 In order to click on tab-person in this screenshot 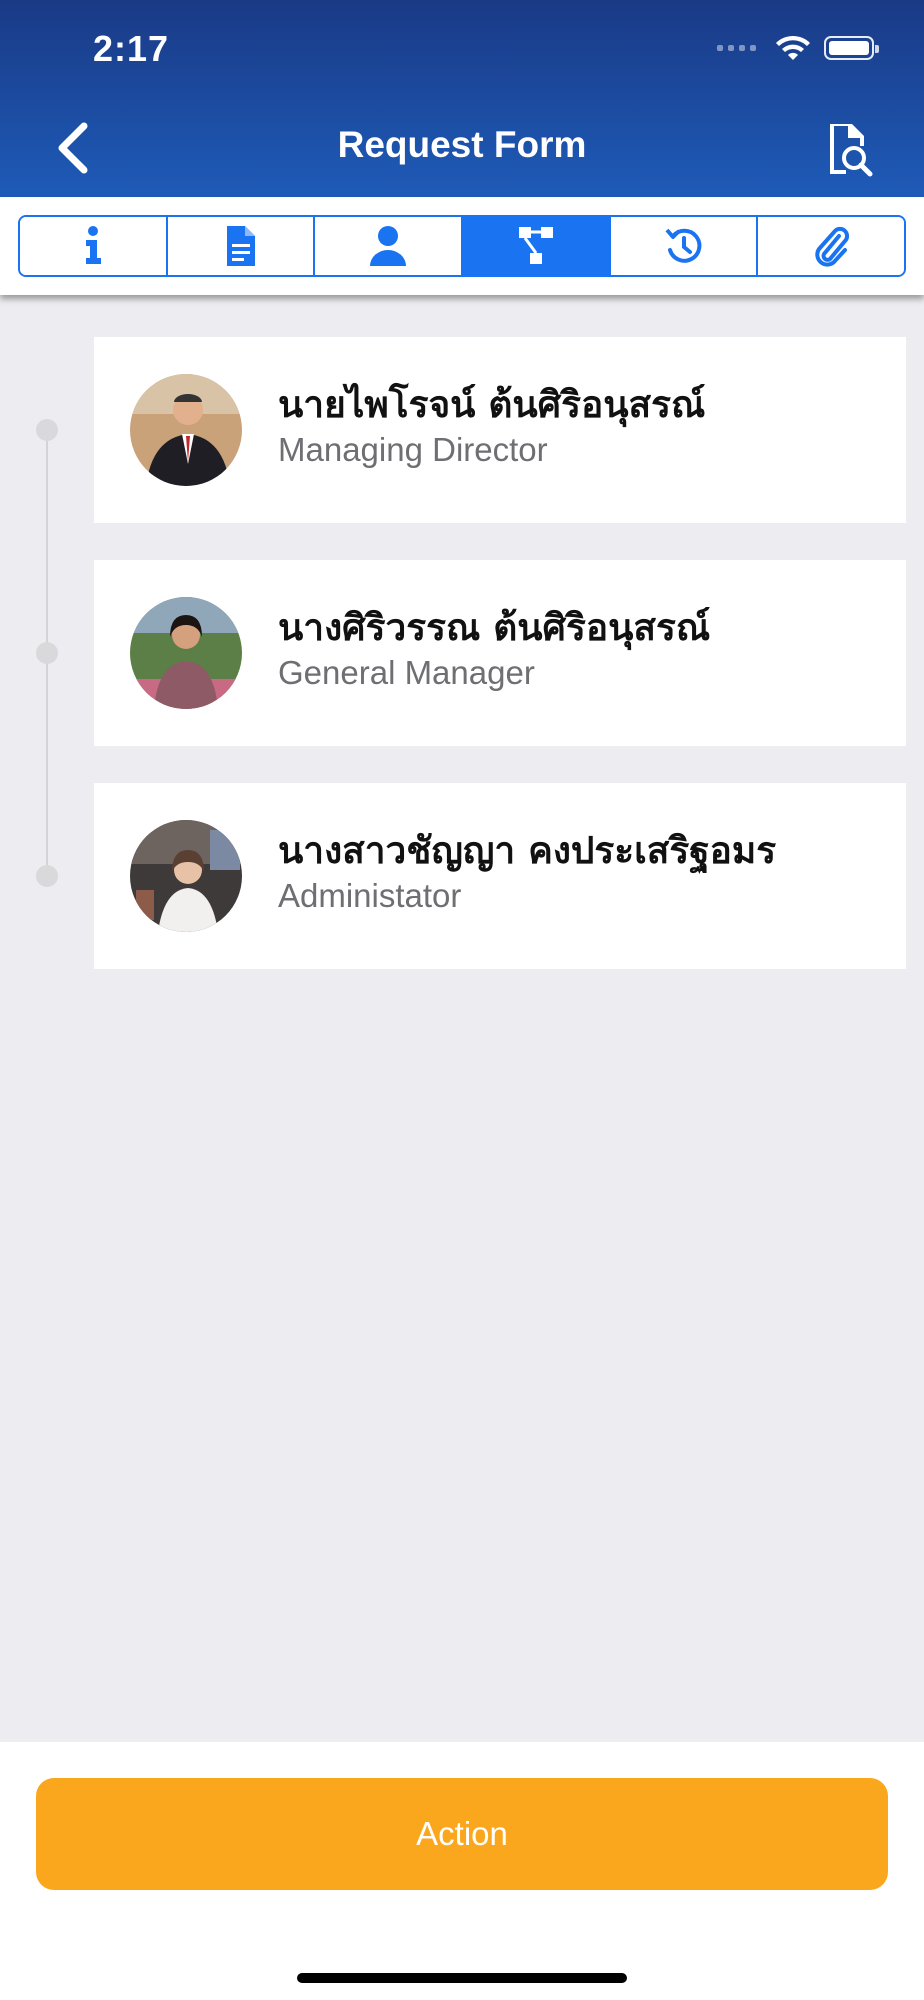, I will do `click(389, 246)`.